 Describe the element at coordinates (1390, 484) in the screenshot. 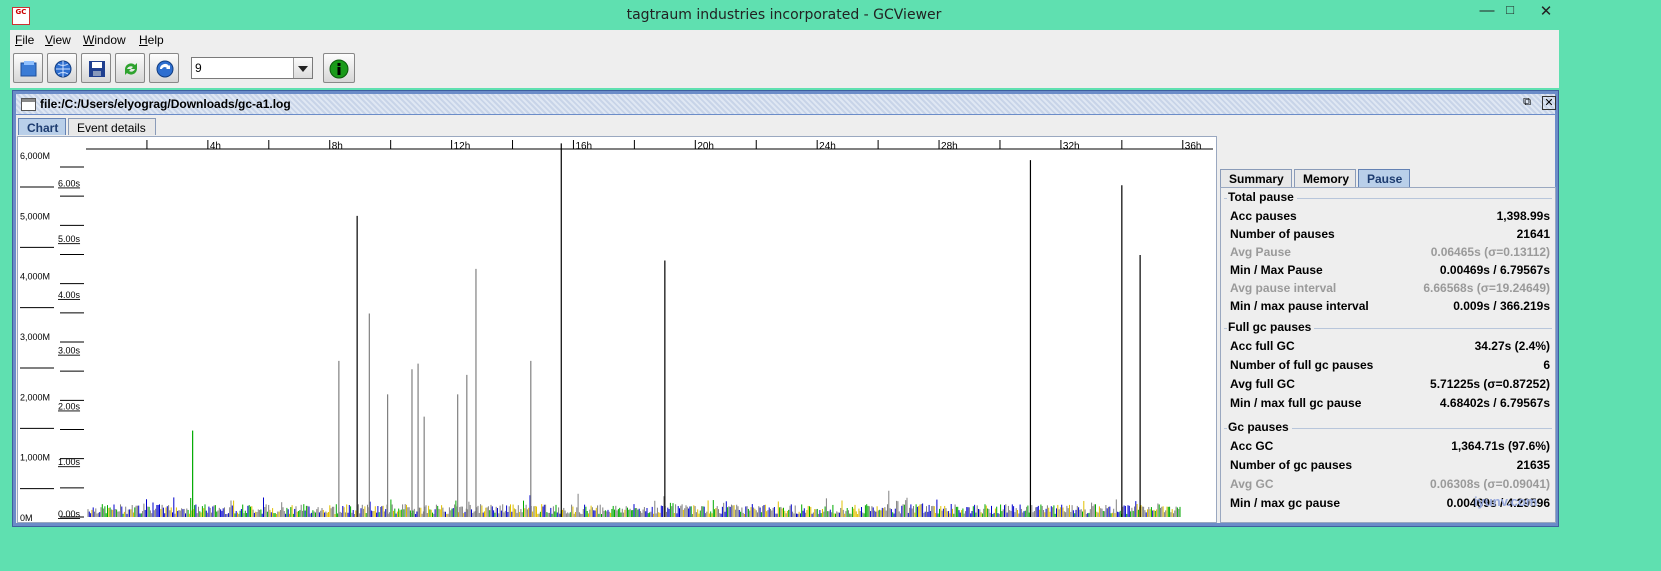

I see `stat-row: Avg GC 0.06308s (σ=0.09041)` at that location.